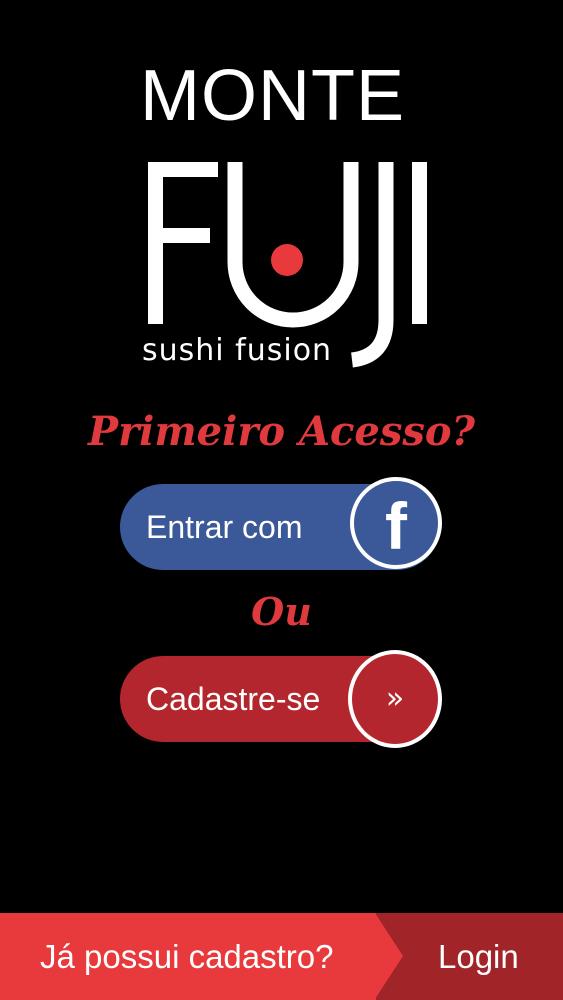  Describe the element at coordinates (272, 96) in the screenshot. I see `logo-word-monte: MONTE` at that location.